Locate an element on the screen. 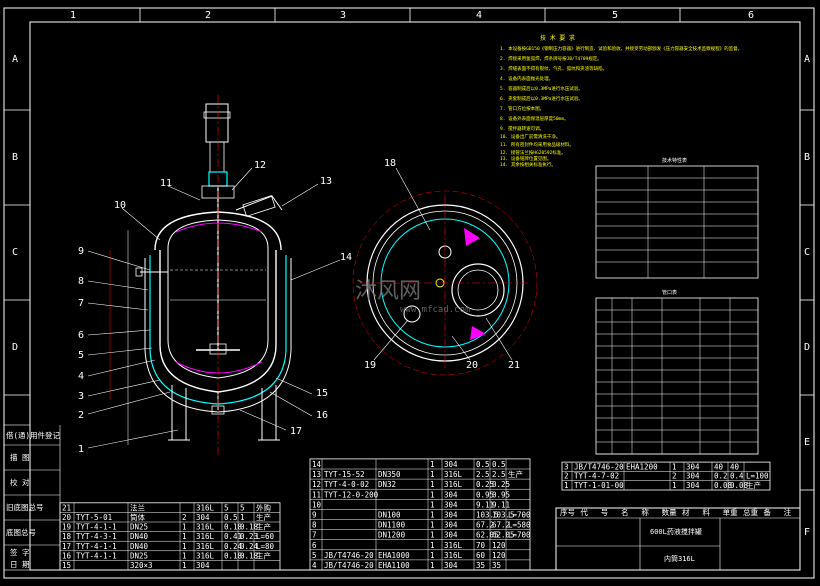  bom-right-cell-note: L=100 is located at coordinates (757, 476).